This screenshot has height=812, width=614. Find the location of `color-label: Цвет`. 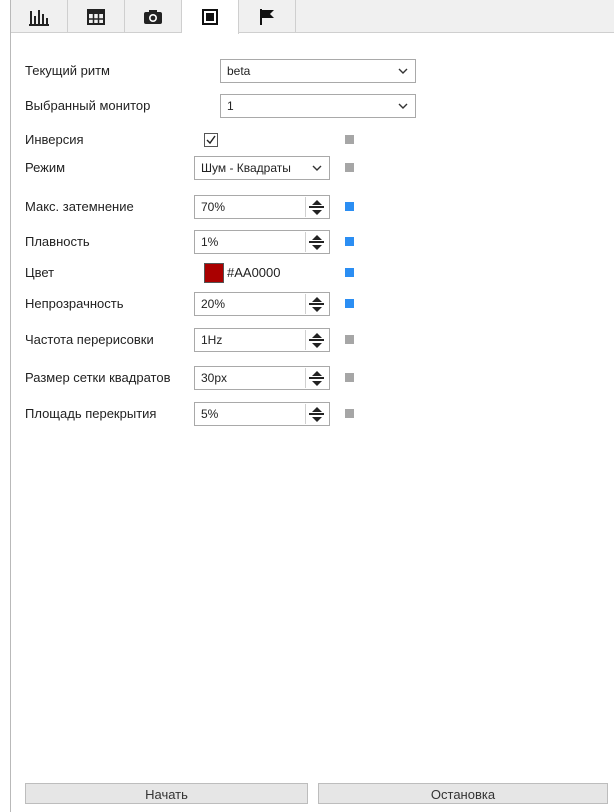

color-label: Цвет is located at coordinates (40, 272).